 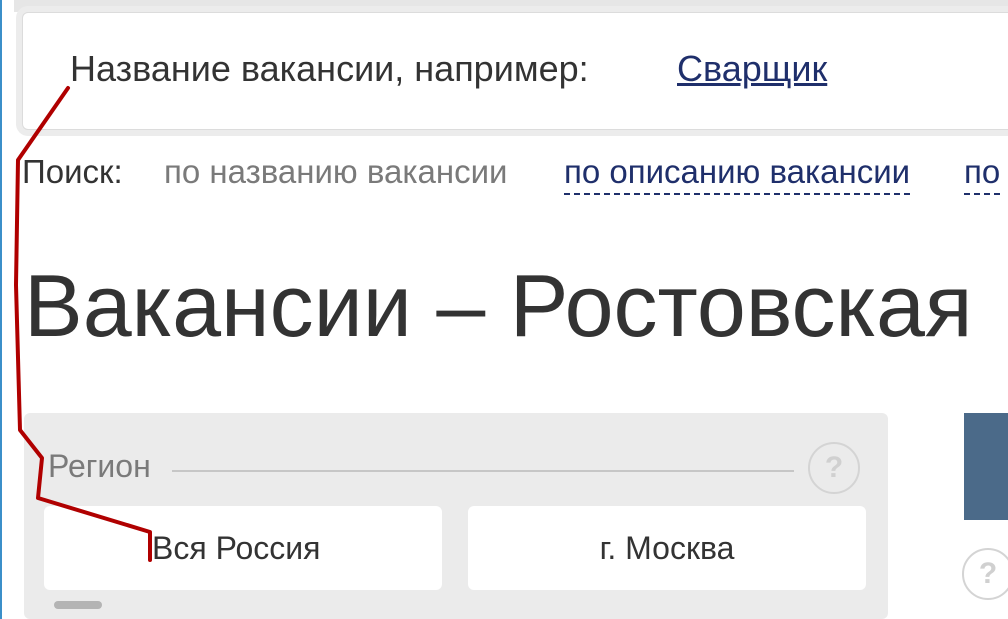 I want to click on search-hint-label: Название вакансии, например:, so click(x=329, y=68).